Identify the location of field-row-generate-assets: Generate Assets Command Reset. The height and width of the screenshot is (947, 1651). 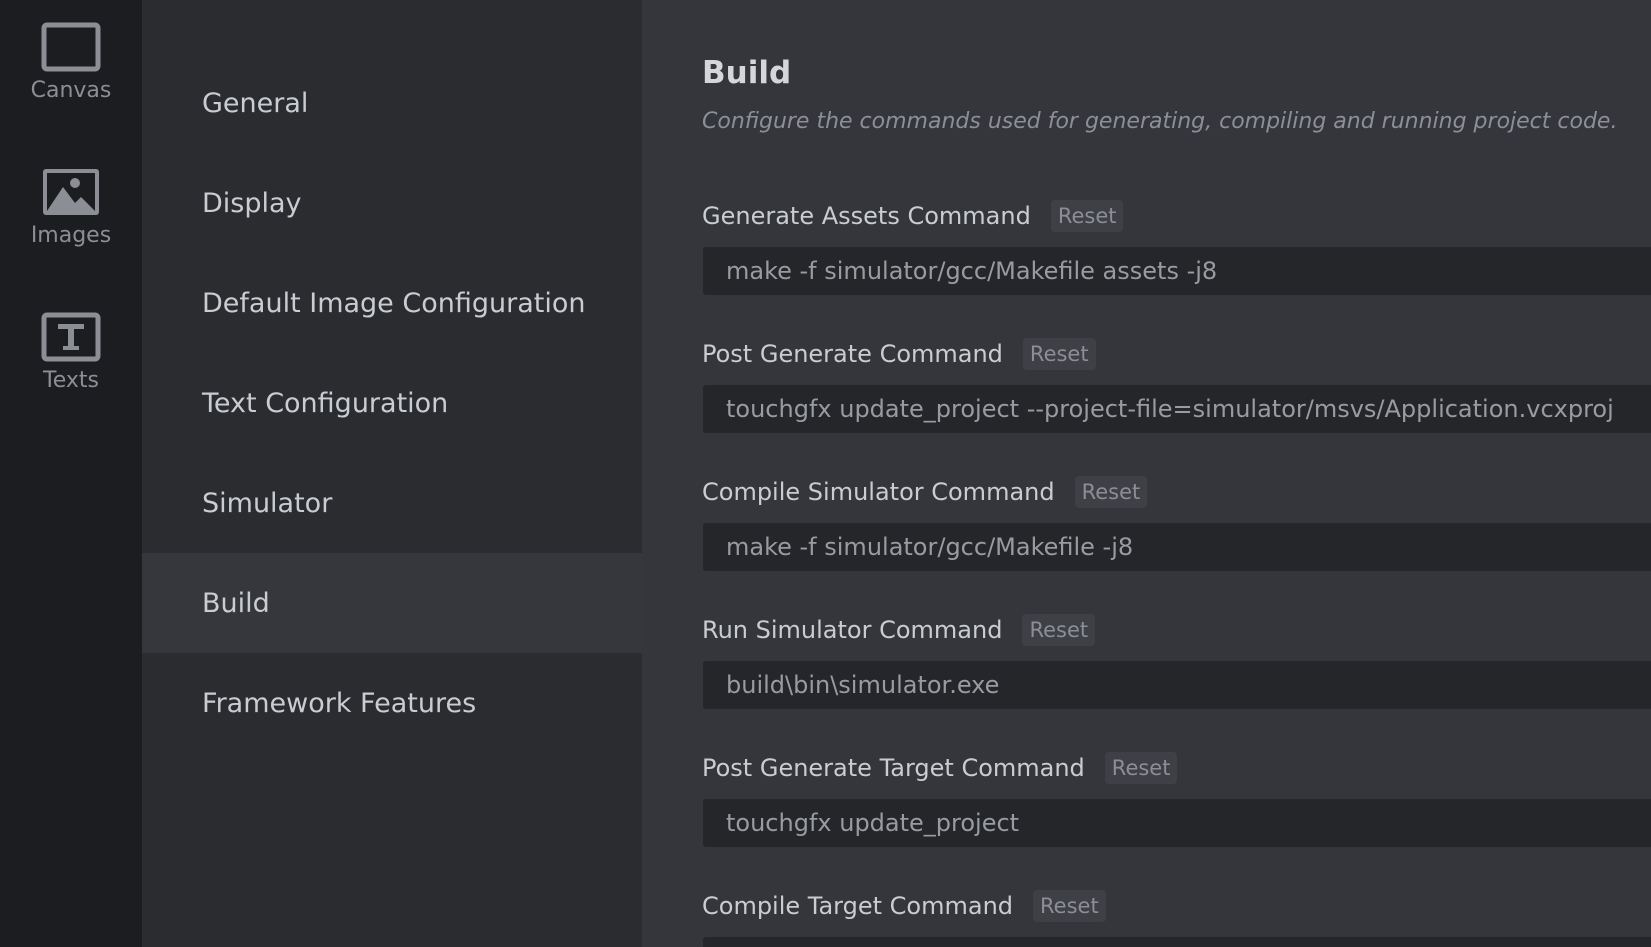
(913, 216).